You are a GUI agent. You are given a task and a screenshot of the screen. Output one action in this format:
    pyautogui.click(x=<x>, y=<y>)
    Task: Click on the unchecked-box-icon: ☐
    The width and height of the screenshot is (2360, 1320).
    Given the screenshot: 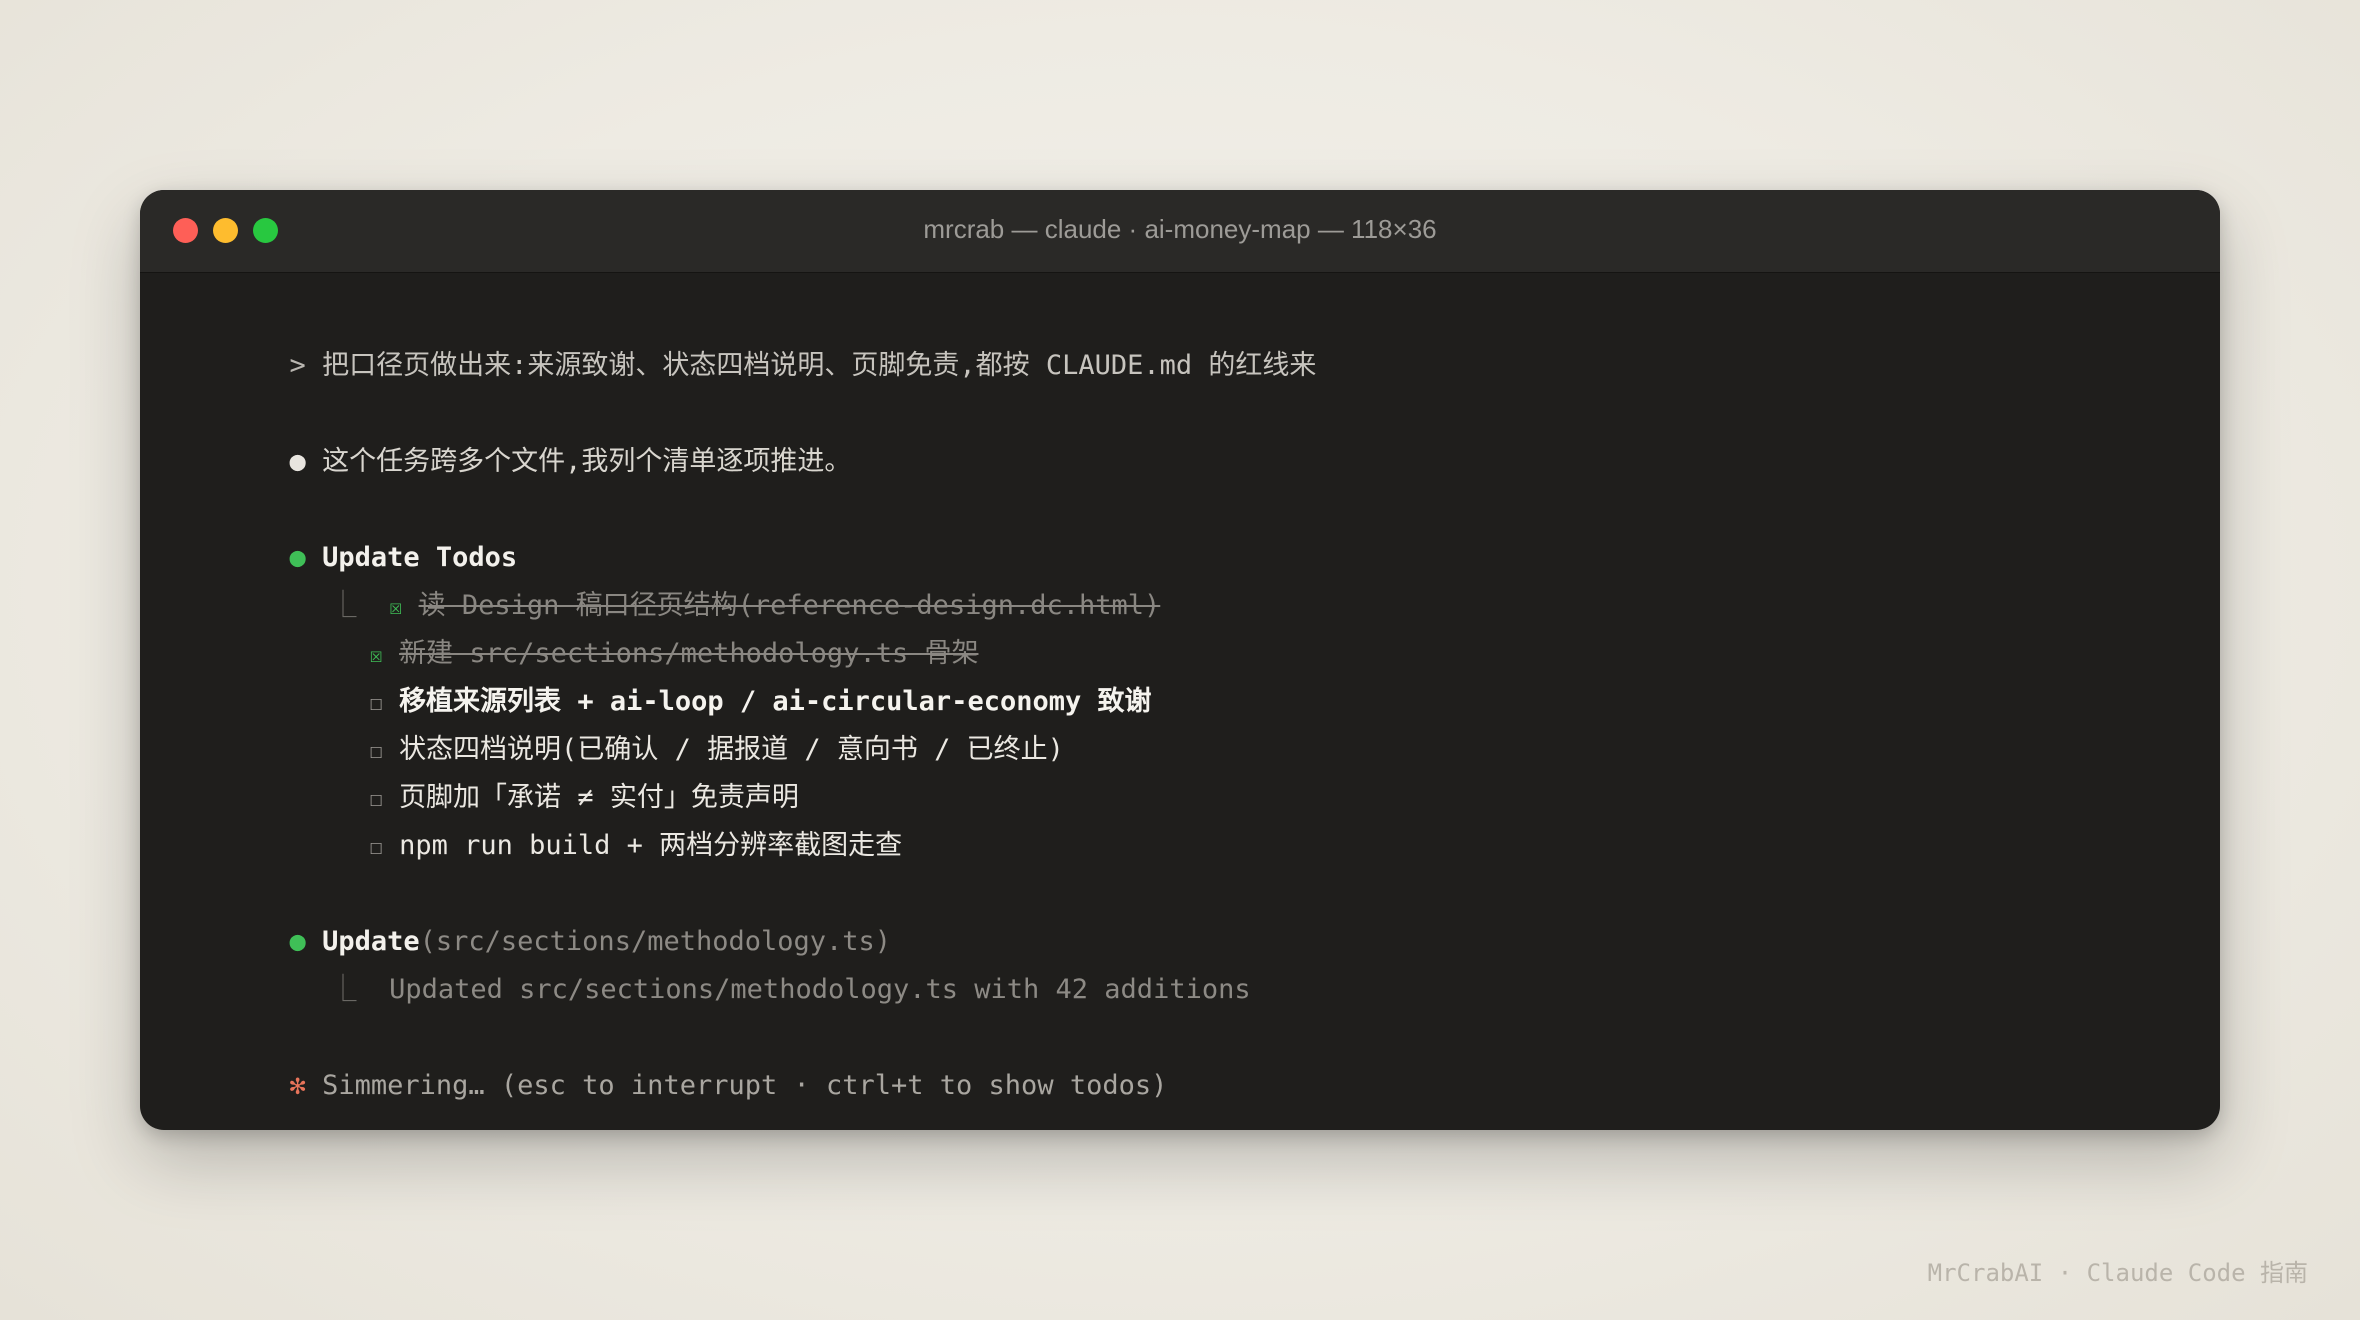 What is the action you would take?
    pyautogui.click(x=376, y=847)
    